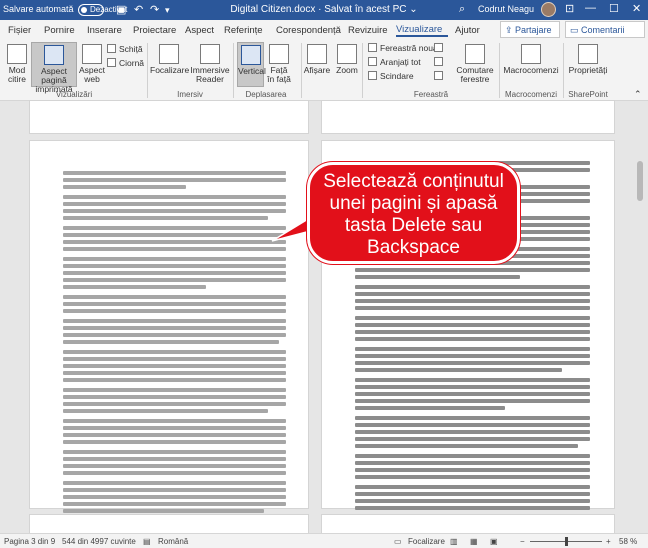 This screenshot has width=648, height=548. I want to click on web-layout-icon: ▣, so click(494, 541).